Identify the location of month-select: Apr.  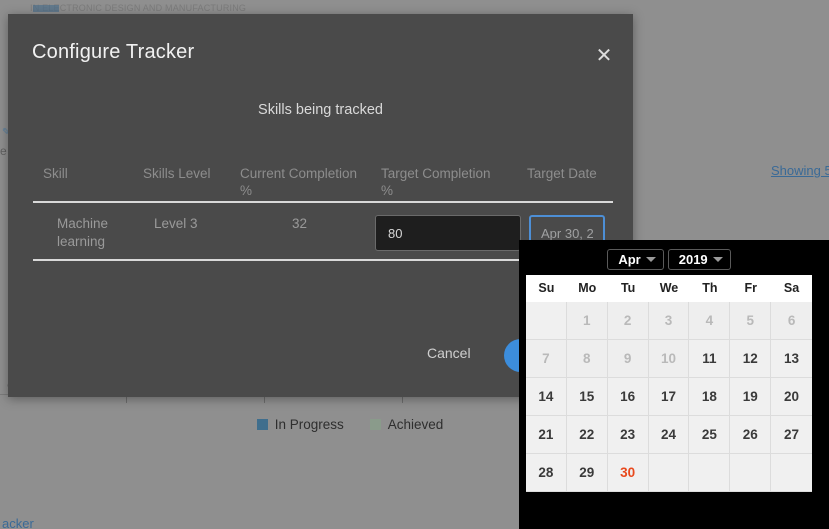
(635, 259).